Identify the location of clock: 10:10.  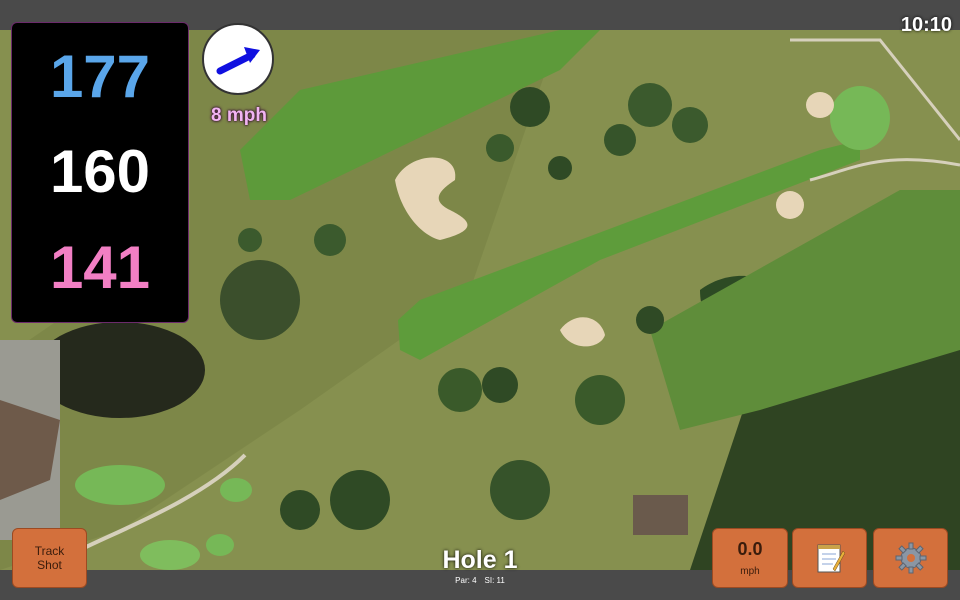
(926, 25).